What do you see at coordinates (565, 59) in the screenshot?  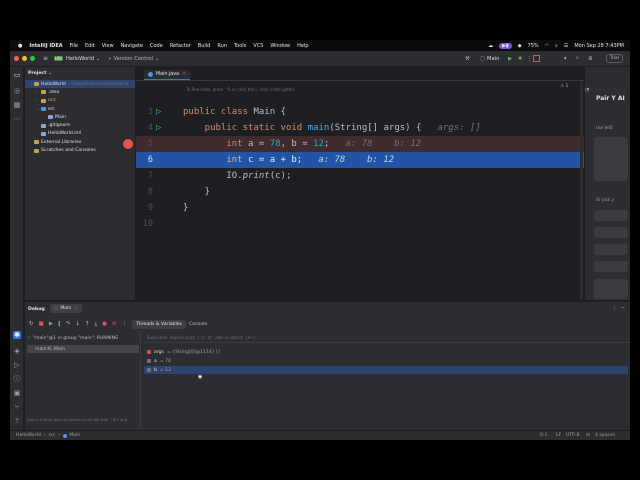 I see `ai-assistant-icon: ✦` at bounding box center [565, 59].